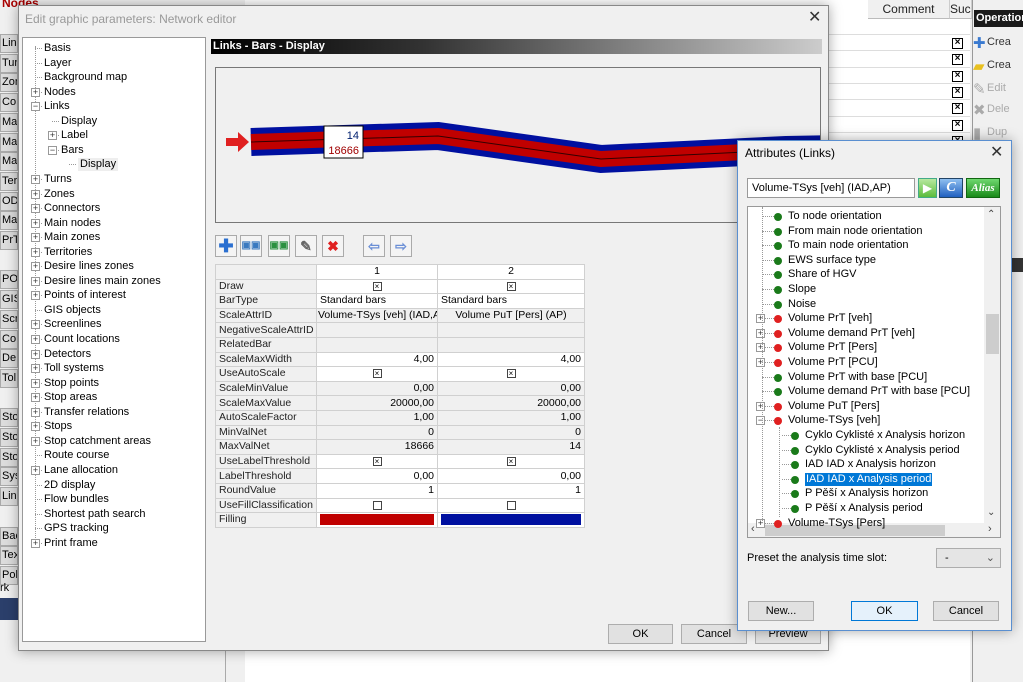 This screenshot has height=682, width=1023. I want to click on operation-item: Dup, so click(997, 132).